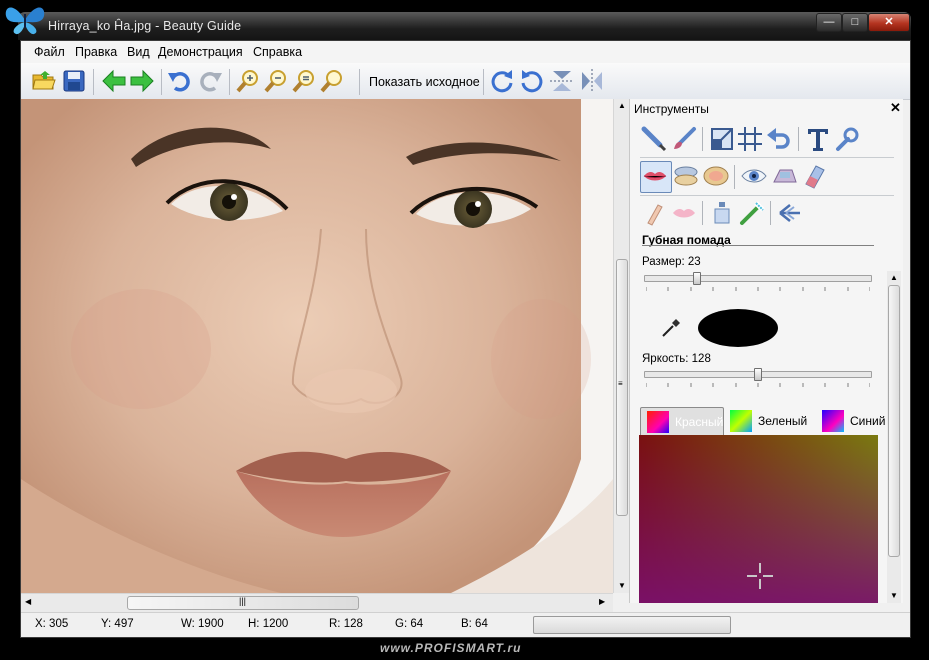 Image resolution: width=929 pixels, height=660 pixels. Describe the element at coordinates (818, 139) in the screenshot. I see `text-icon` at that location.